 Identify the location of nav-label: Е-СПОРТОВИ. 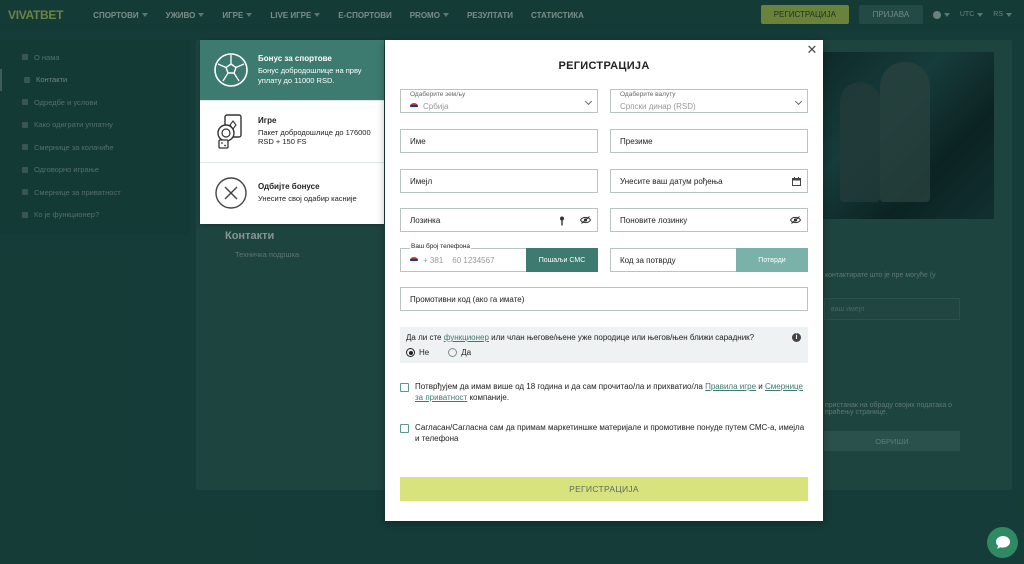
(365, 15).